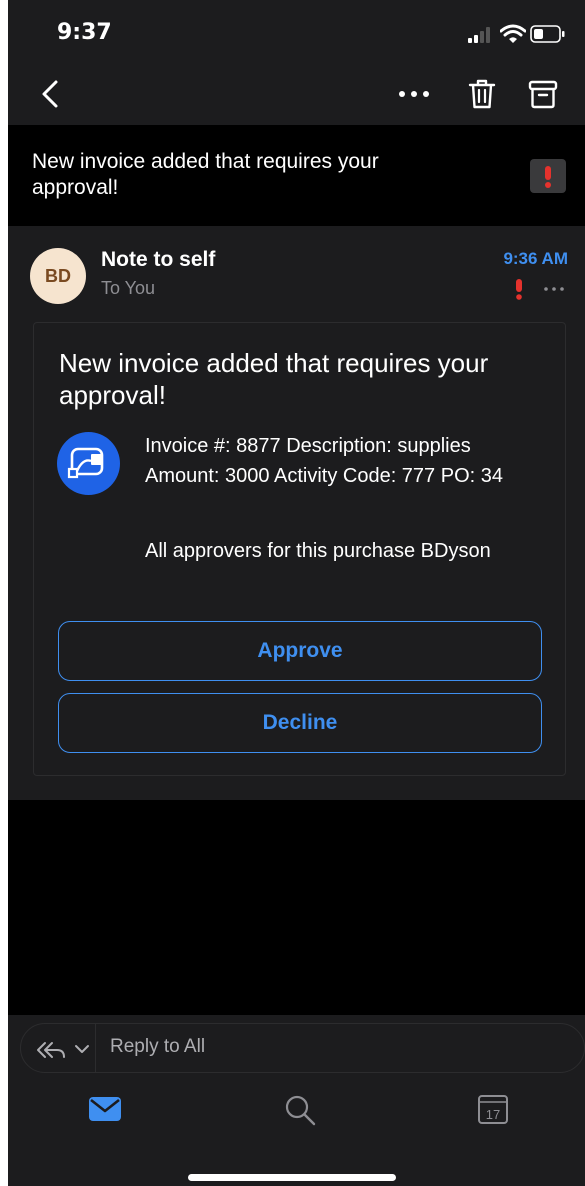  What do you see at coordinates (105, 1109) in the screenshot?
I see `mail-tab-icon` at bounding box center [105, 1109].